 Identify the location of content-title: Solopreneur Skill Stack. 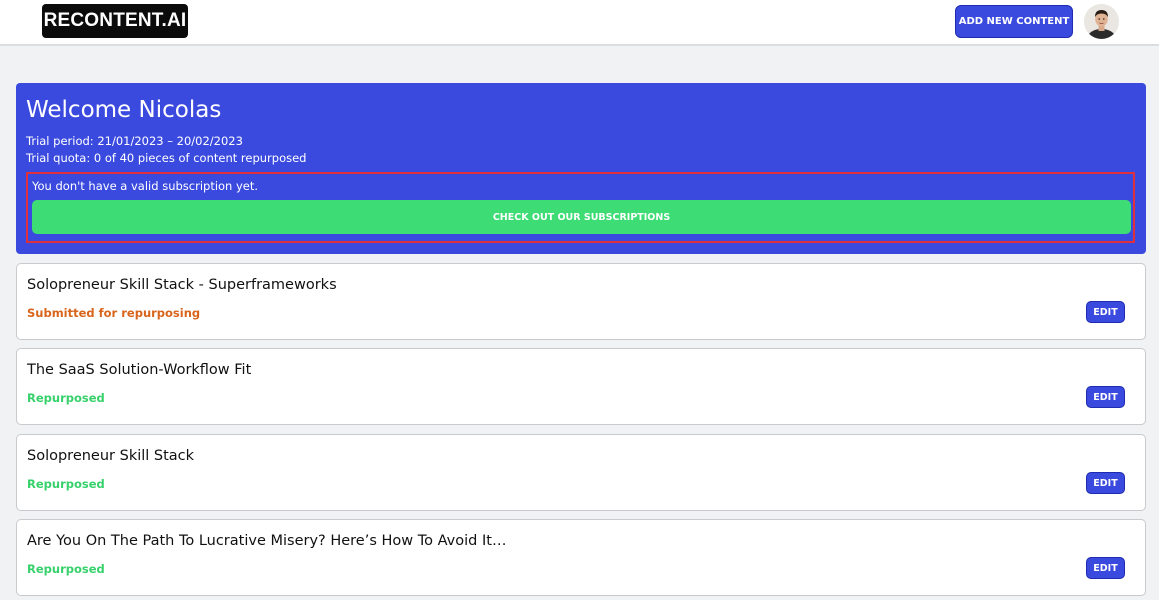
(111, 456).